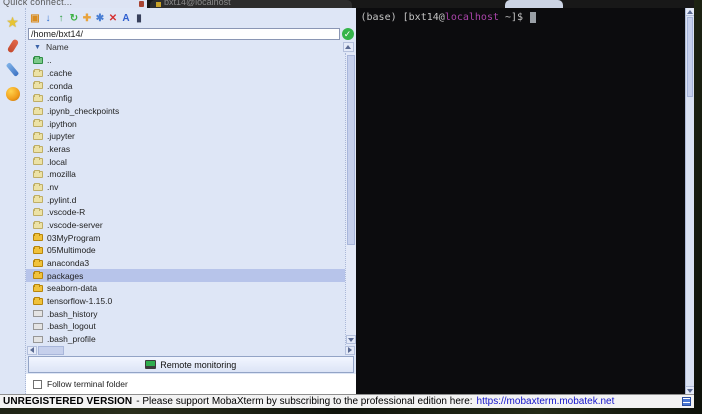 This screenshot has width=702, height=414. What do you see at coordinates (185, 237) in the screenshot?
I see `file-row: 03MyProgram` at bounding box center [185, 237].